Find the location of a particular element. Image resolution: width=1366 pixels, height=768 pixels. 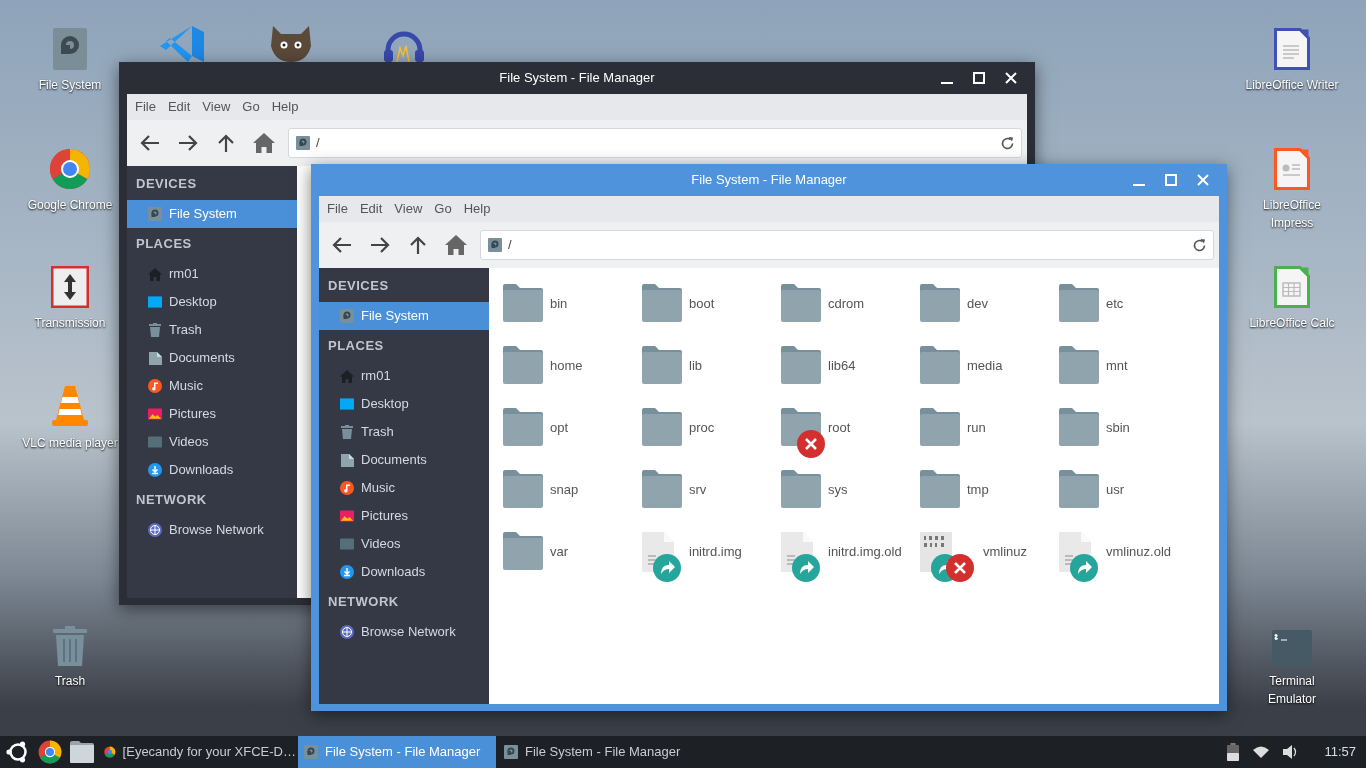

code-editor-icon is located at coordinates (182, 44).